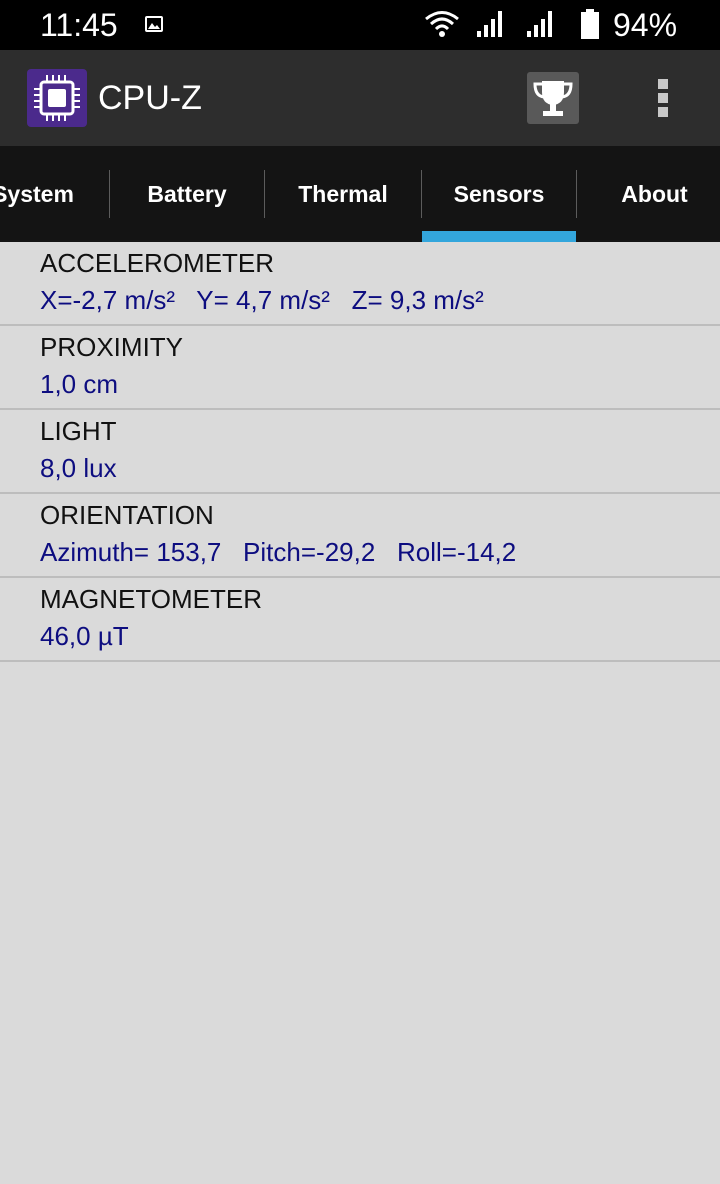  Describe the element at coordinates (78, 431) in the screenshot. I see `sensor-label: LIGHT` at that location.